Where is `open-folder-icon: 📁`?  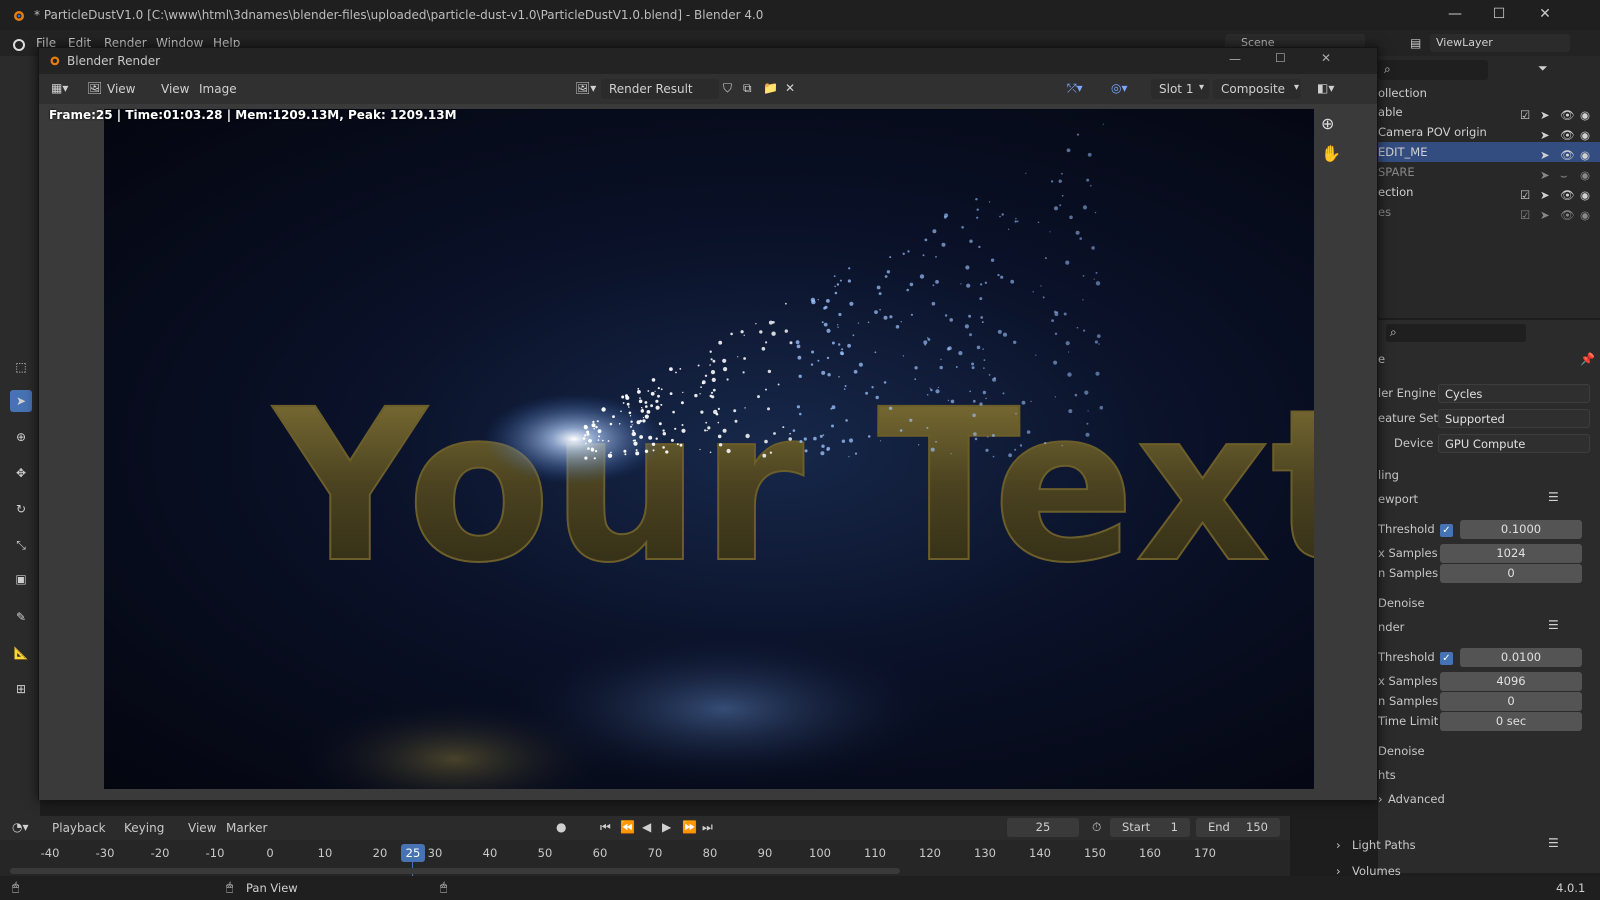
open-folder-icon: 📁 is located at coordinates (770, 88).